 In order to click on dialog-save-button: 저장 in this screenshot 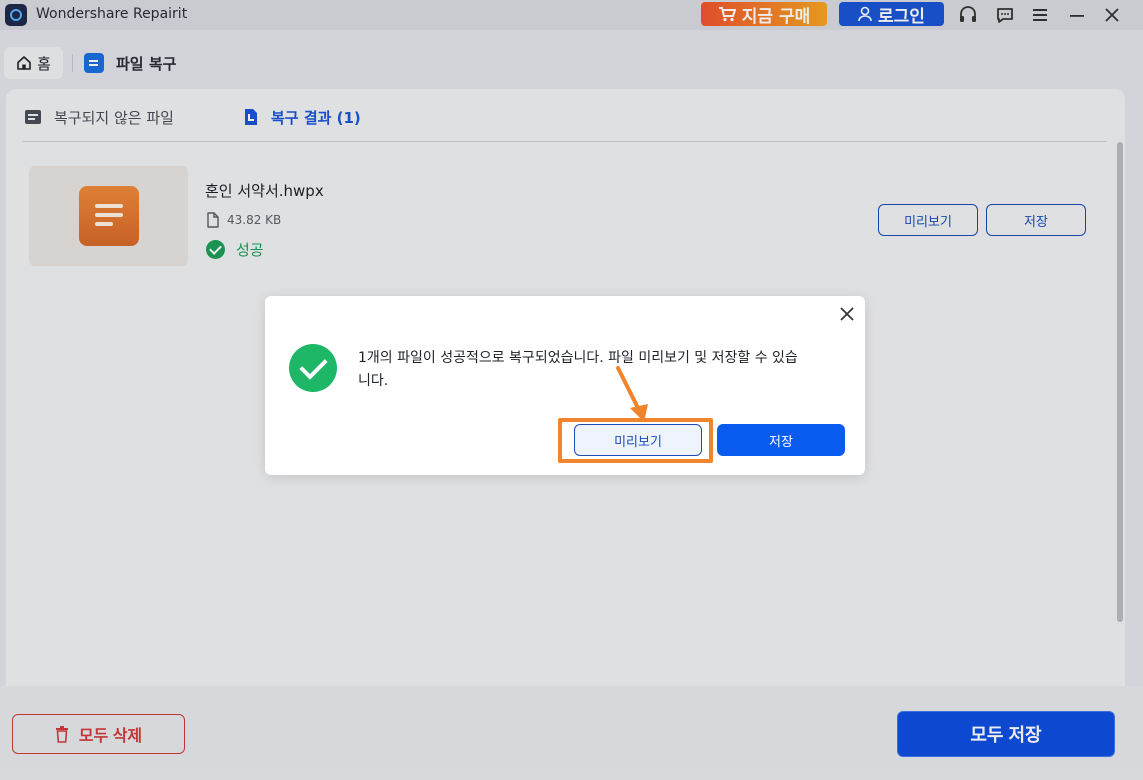, I will do `click(781, 440)`.